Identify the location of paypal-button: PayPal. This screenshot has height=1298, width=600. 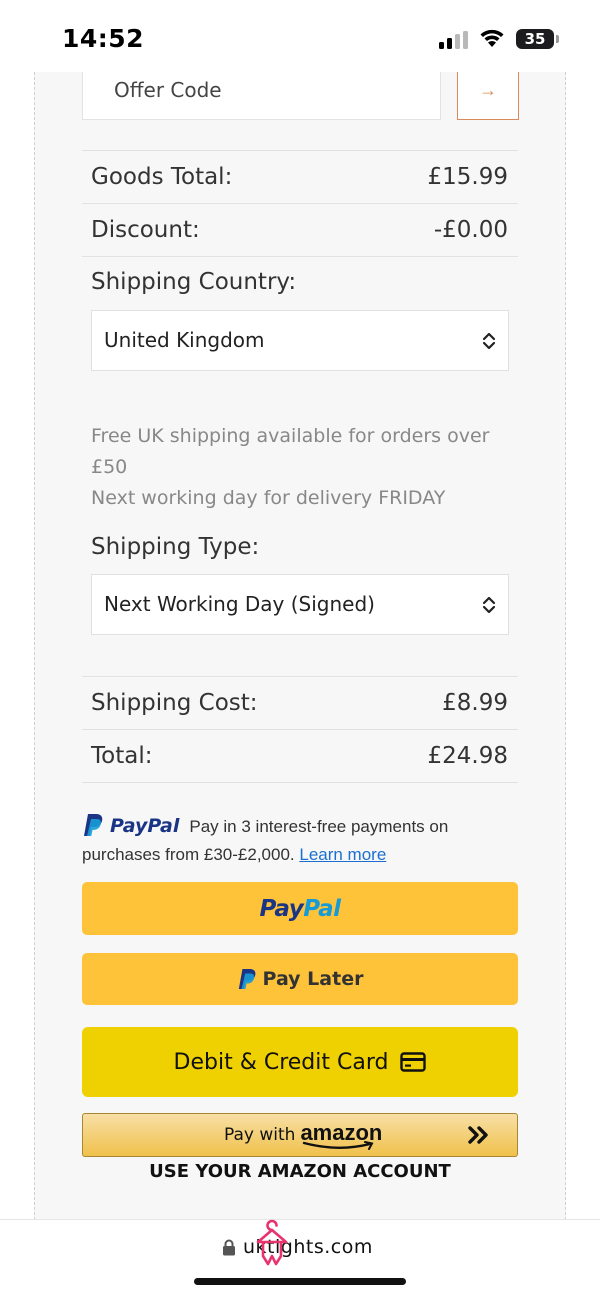
(300, 908).